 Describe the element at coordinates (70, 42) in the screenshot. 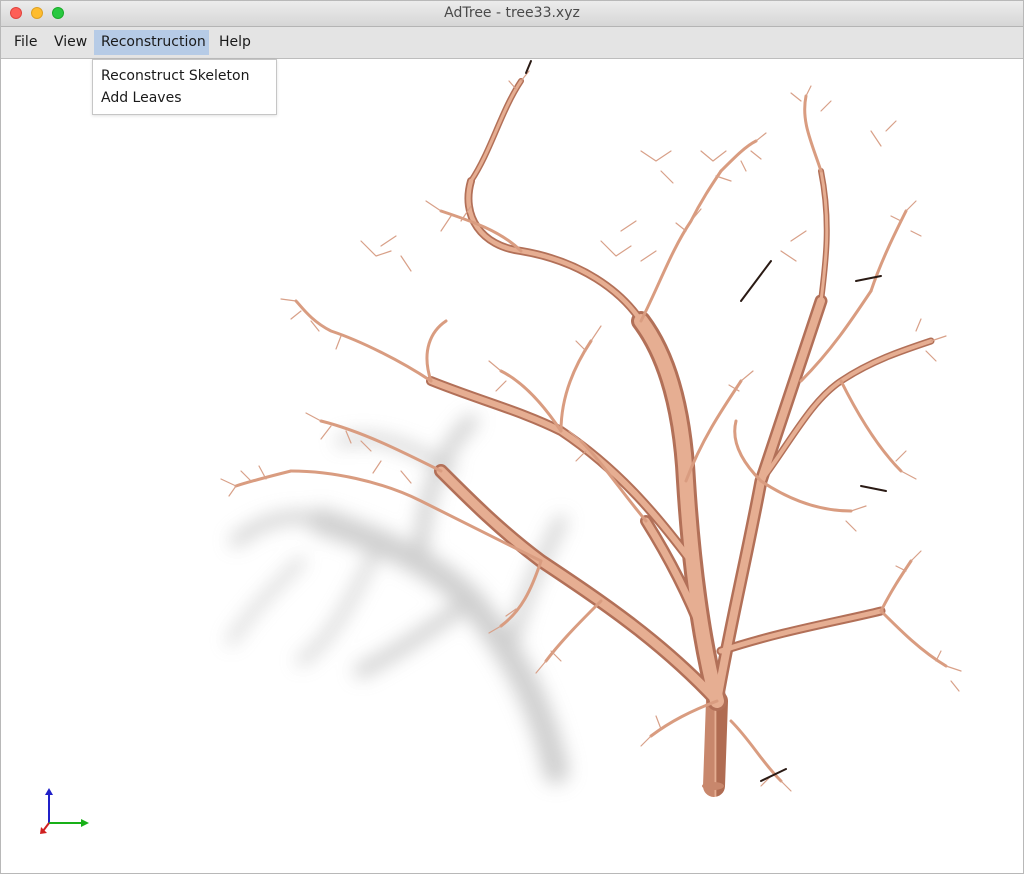

I see `menu-view: View` at that location.